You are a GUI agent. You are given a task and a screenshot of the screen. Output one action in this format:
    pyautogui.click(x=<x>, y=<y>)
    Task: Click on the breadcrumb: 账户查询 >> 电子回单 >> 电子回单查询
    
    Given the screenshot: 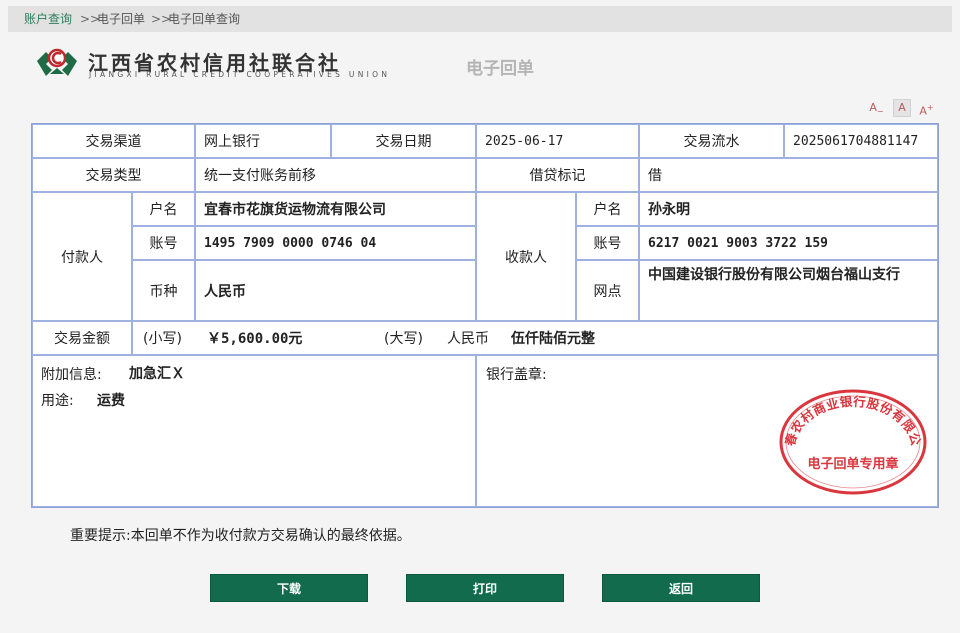 What is the action you would take?
    pyautogui.click(x=480, y=19)
    